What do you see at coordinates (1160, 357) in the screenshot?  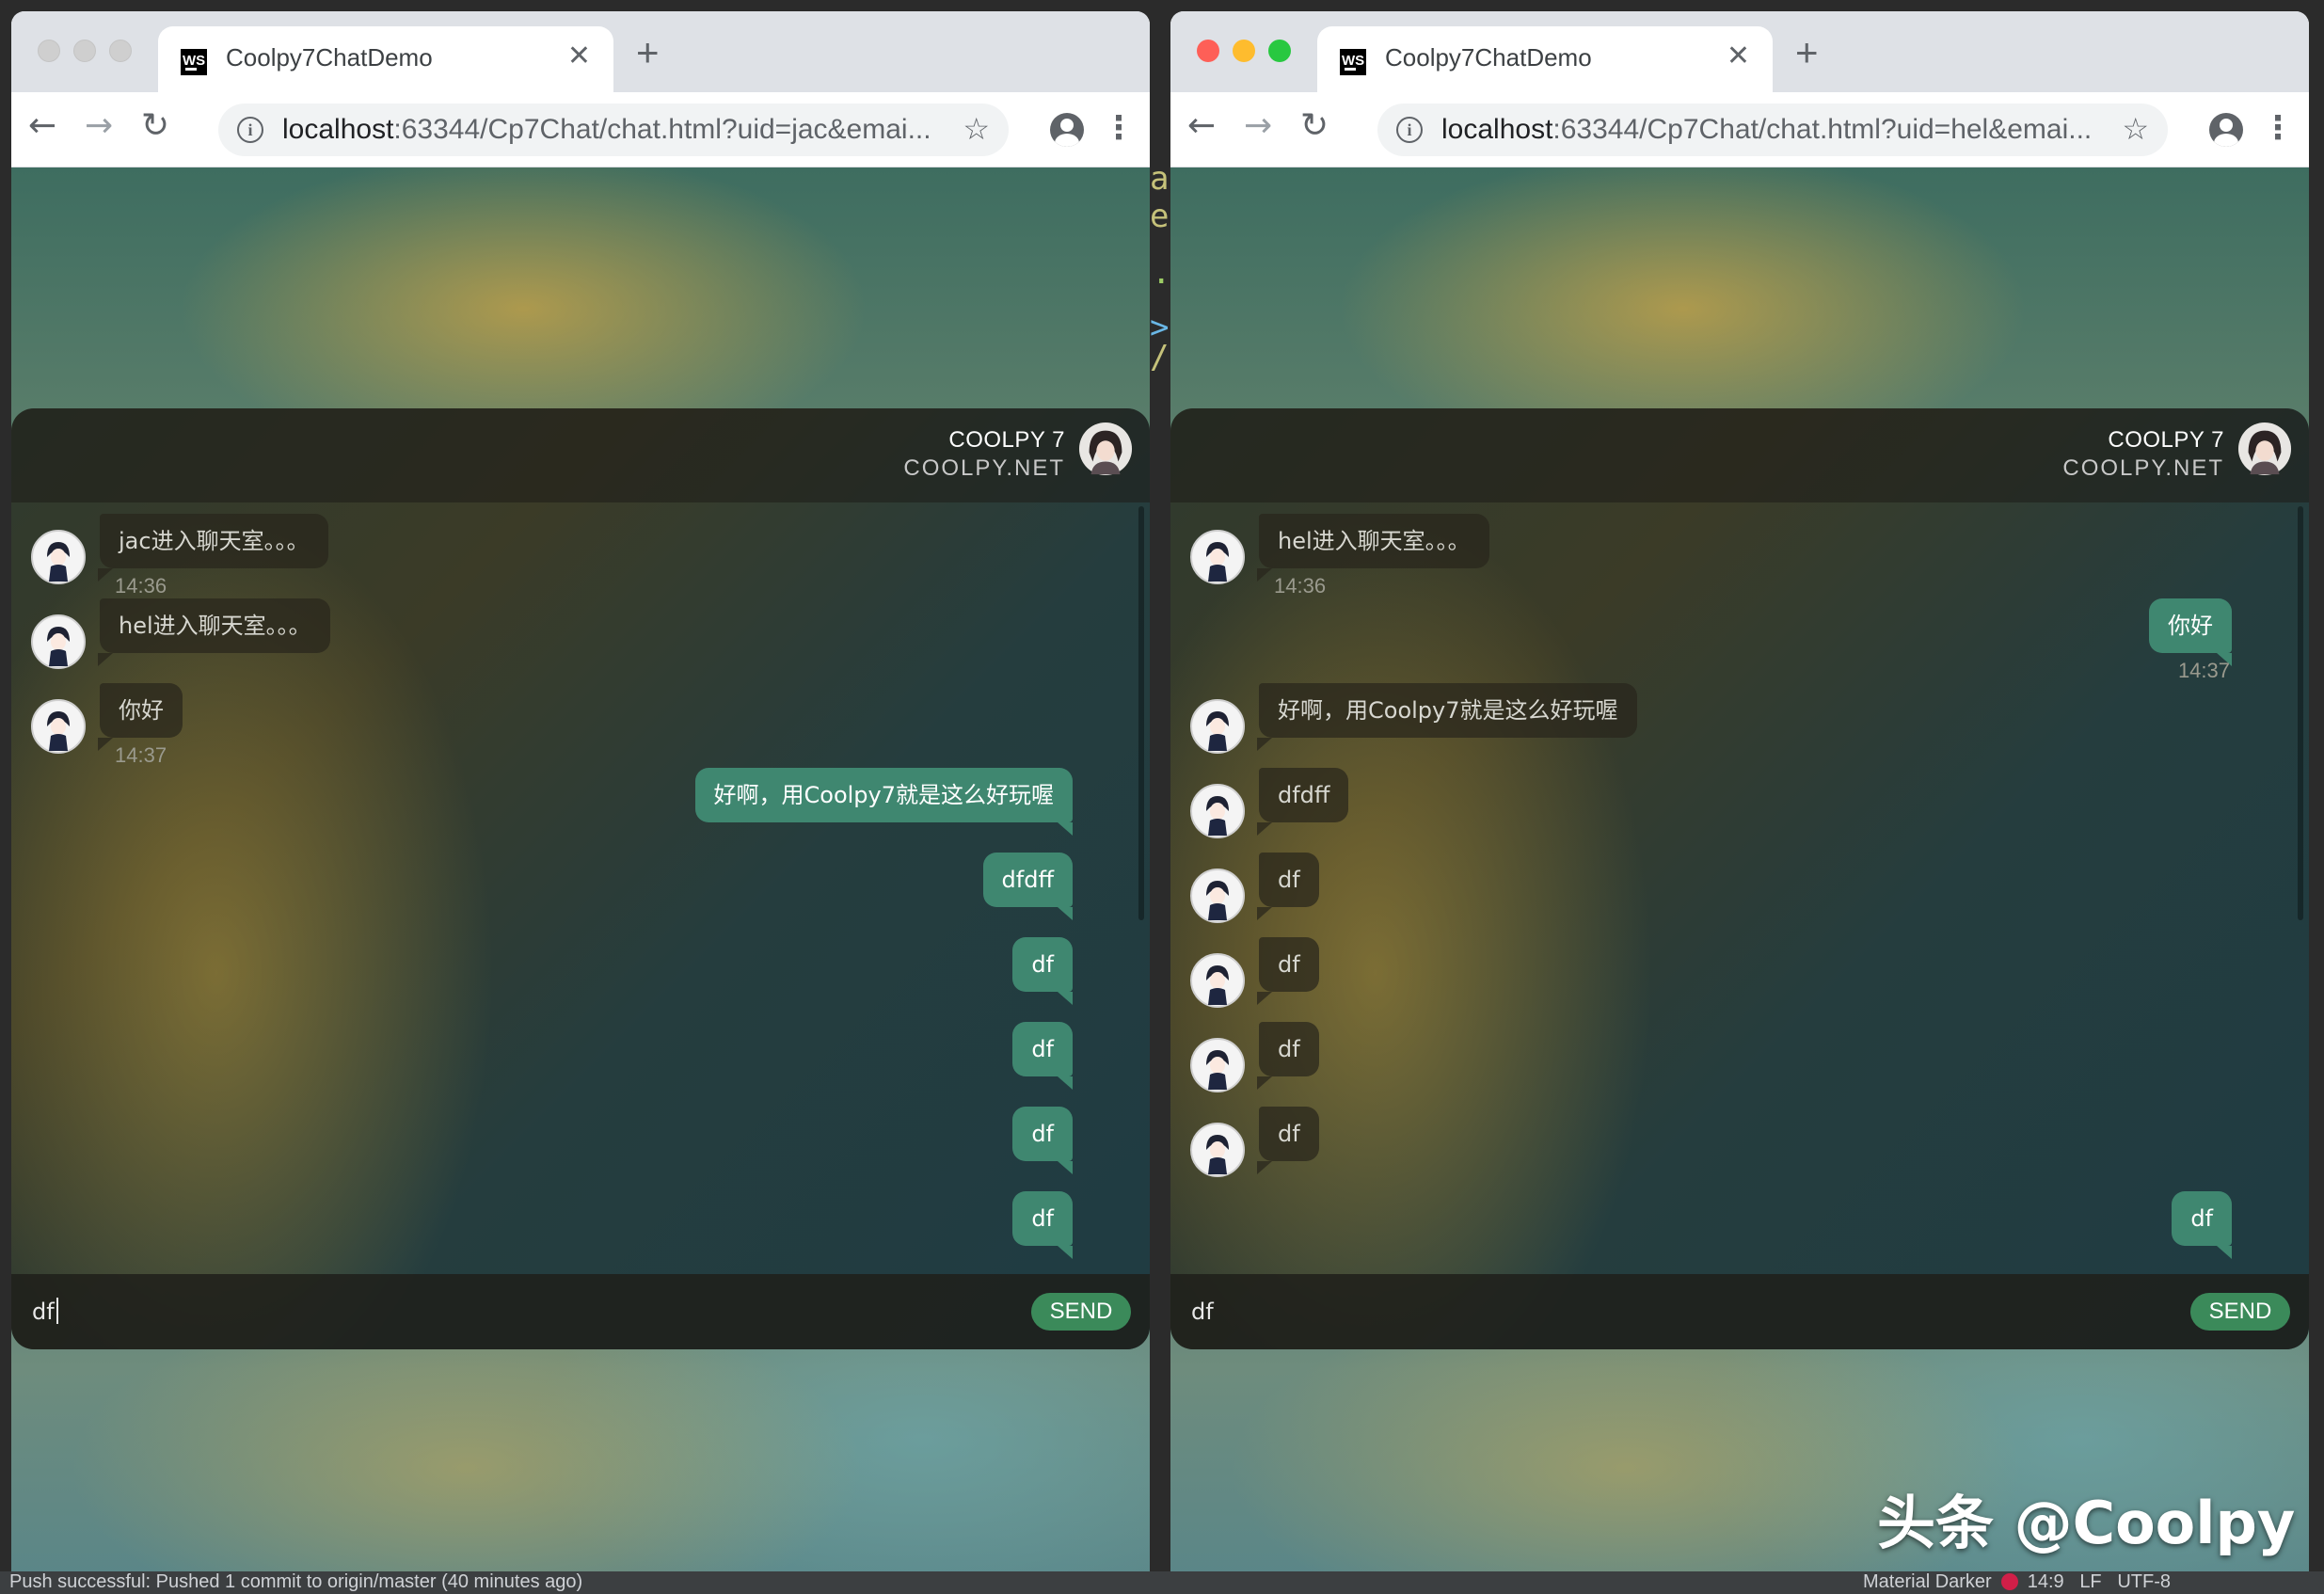 I see `ide-code-glyph: /` at bounding box center [1160, 357].